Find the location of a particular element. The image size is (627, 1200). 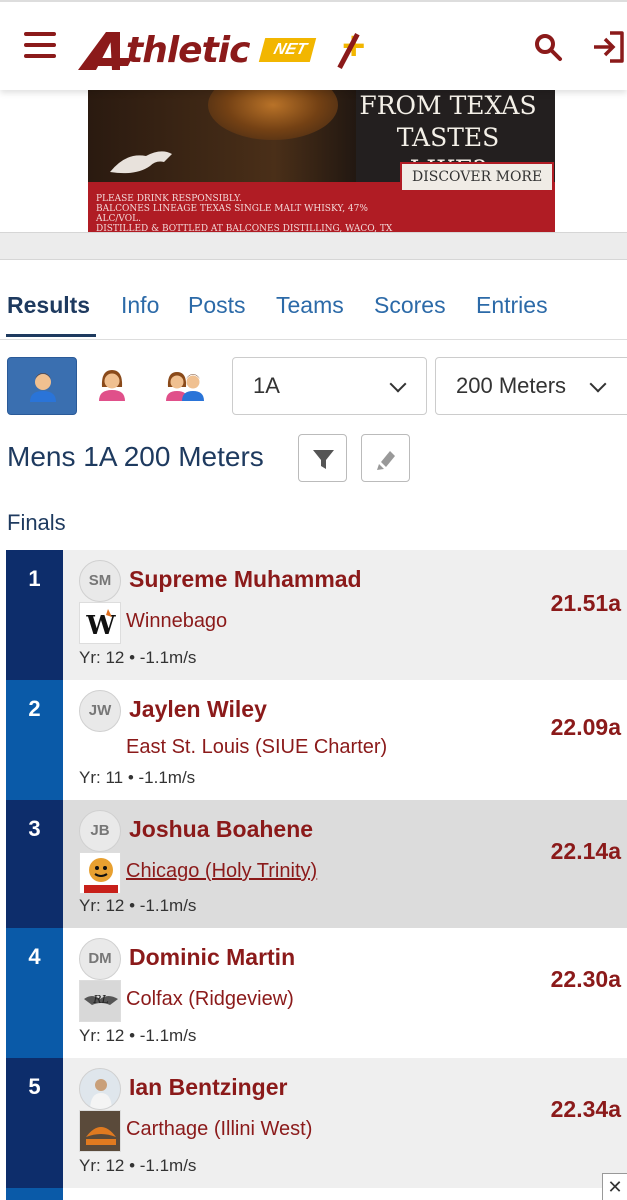

place-number: 2 is located at coordinates (34, 740).